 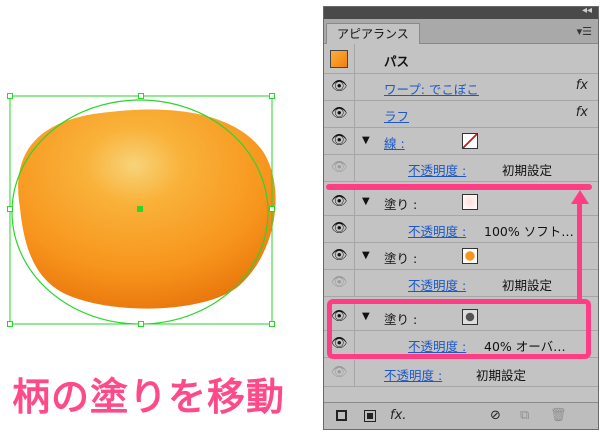 What do you see at coordinates (272, 209) in the screenshot?
I see `handle-right` at bounding box center [272, 209].